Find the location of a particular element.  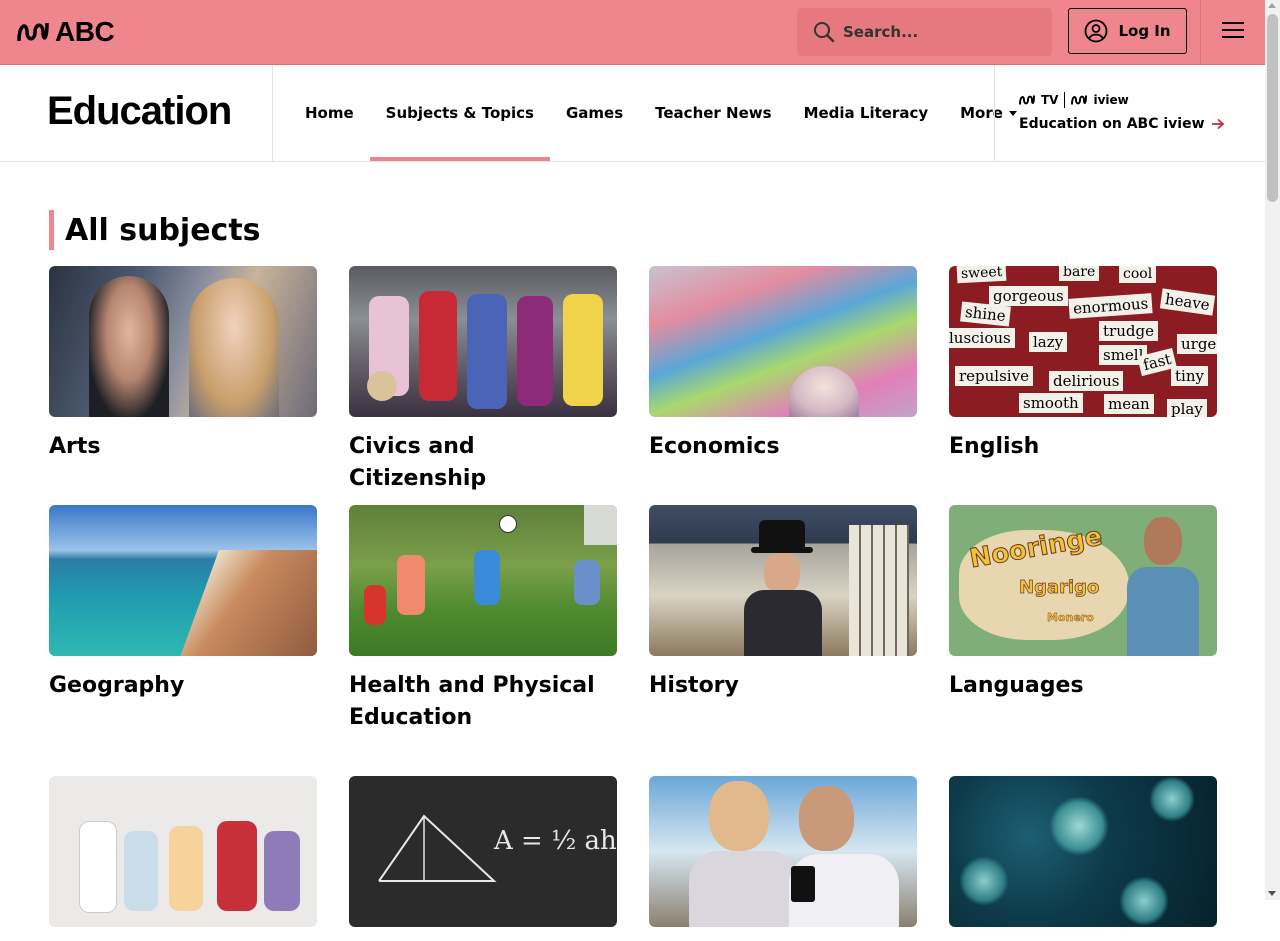

word-tile: urge is located at coordinates (1197, 344).